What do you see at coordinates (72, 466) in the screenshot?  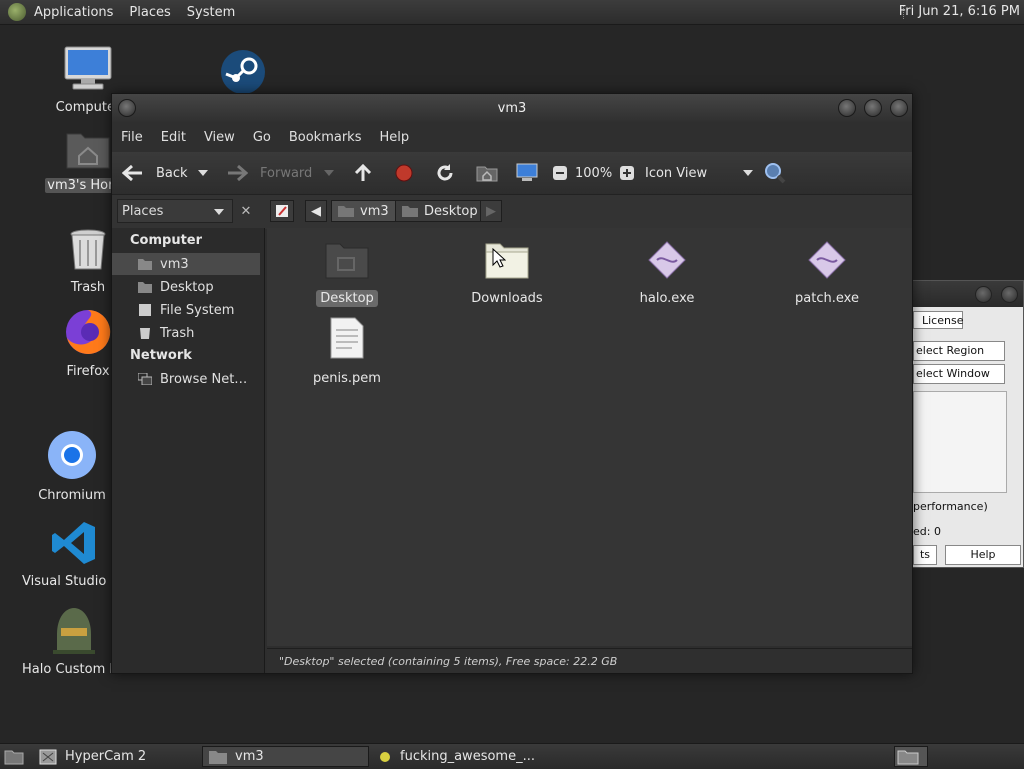 I see `desktop-icon-chromium: Chromium` at bounding box center [72, 466].